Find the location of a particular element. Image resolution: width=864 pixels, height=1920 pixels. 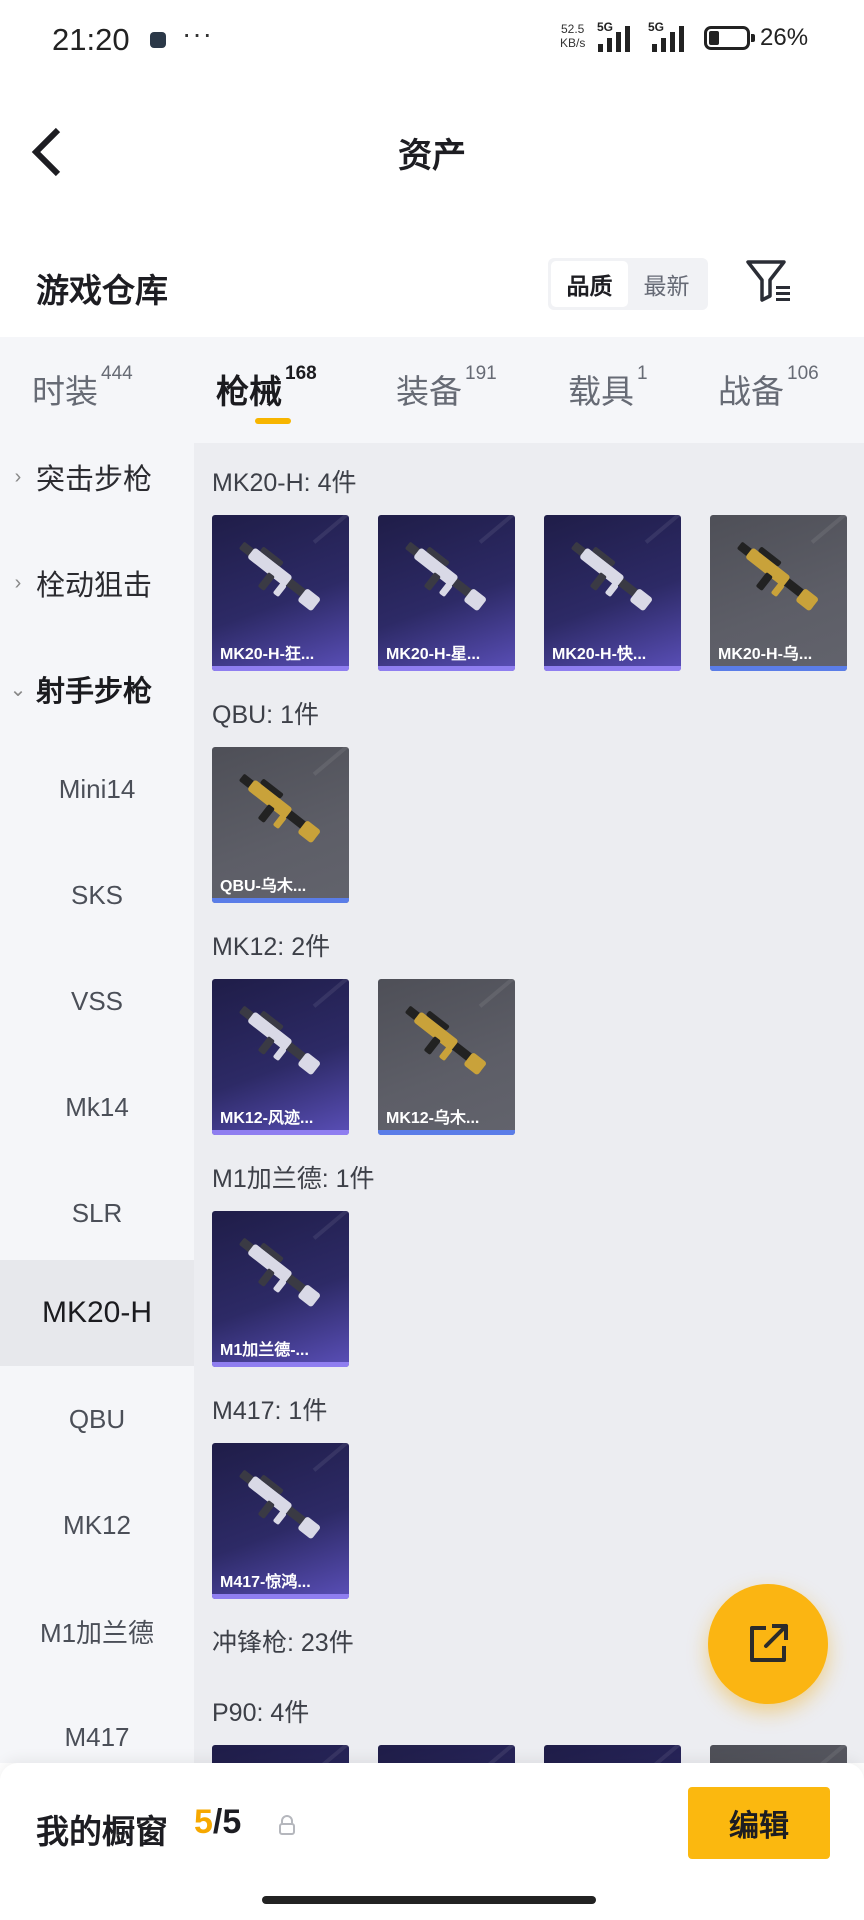

battery-percent: 26% is located at coordinates (784, 37).